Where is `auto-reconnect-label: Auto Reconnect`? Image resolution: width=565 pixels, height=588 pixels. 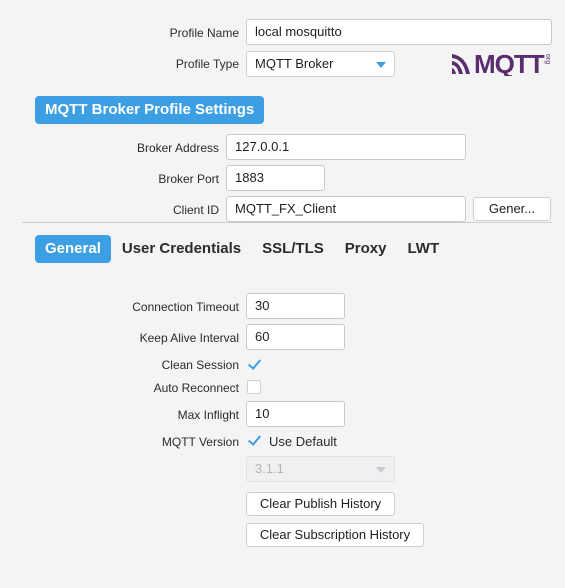 auto-reconnect-label: Auto Reconnect is located at coordinates (196, 388).